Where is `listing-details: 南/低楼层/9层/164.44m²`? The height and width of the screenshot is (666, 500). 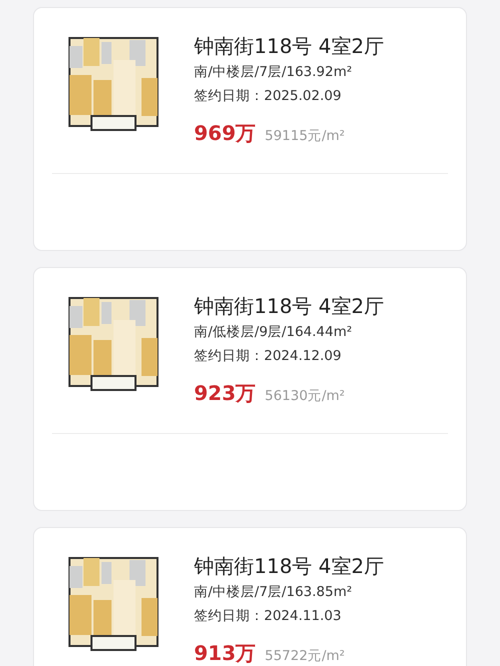 listing-details: 南/低楼层/9层/164.44m² is located at coordinates (274, 332).